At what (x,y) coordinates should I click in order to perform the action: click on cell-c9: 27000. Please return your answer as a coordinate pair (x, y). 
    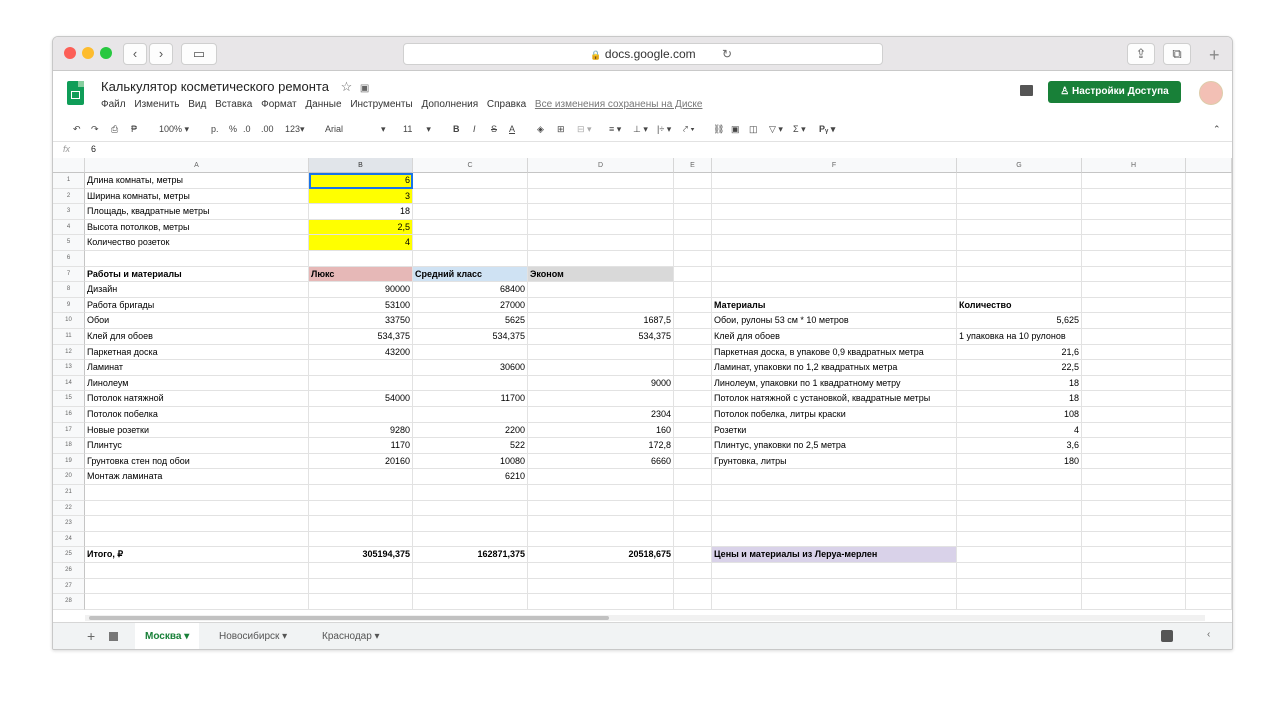
    Looking at the image, I should click on (470, 305).